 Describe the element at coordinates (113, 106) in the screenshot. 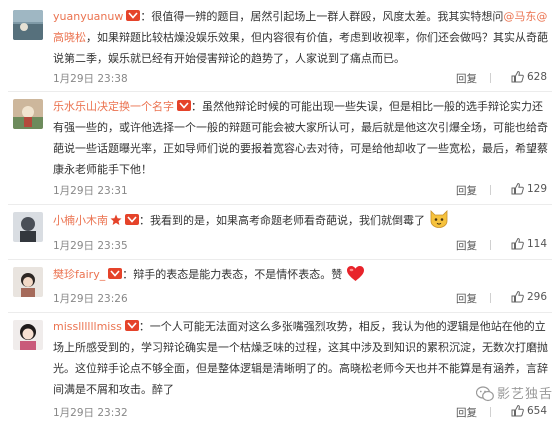

I see `username-link: 乐水乐山决定换一个名字` at that location.